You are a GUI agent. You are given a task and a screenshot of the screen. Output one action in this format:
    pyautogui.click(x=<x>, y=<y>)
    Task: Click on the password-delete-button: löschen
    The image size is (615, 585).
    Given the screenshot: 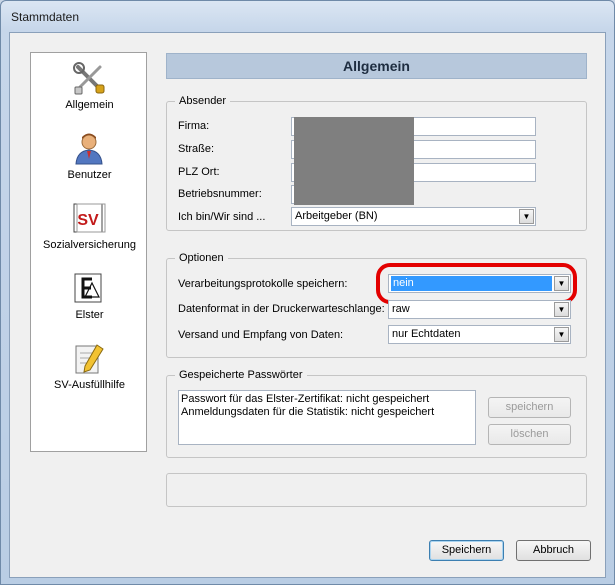 What is the action you would take?
    pyautogui.click(x=529, y=434)
    